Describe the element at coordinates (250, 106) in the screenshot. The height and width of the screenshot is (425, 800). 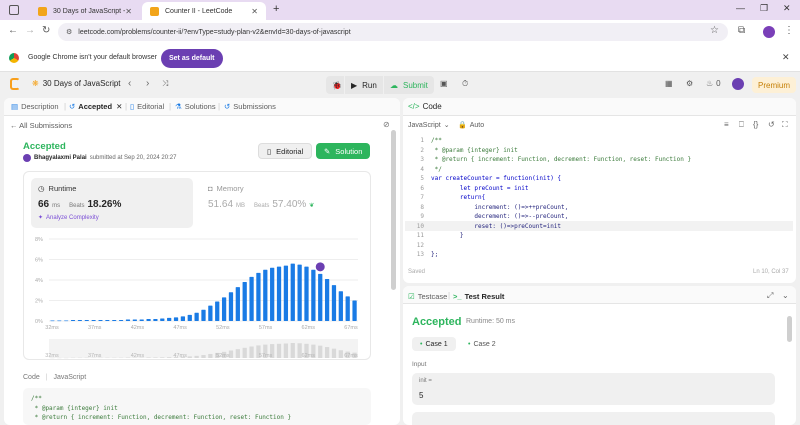
I see `tab-submissions: ↺ Submissions` at that location.